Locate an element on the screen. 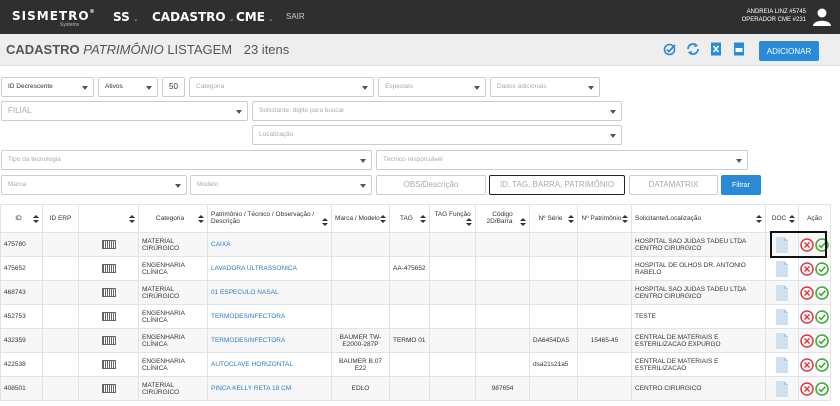 This screenshot has width=840, height=406. col-id: ID is located at coordinates (21, 218).